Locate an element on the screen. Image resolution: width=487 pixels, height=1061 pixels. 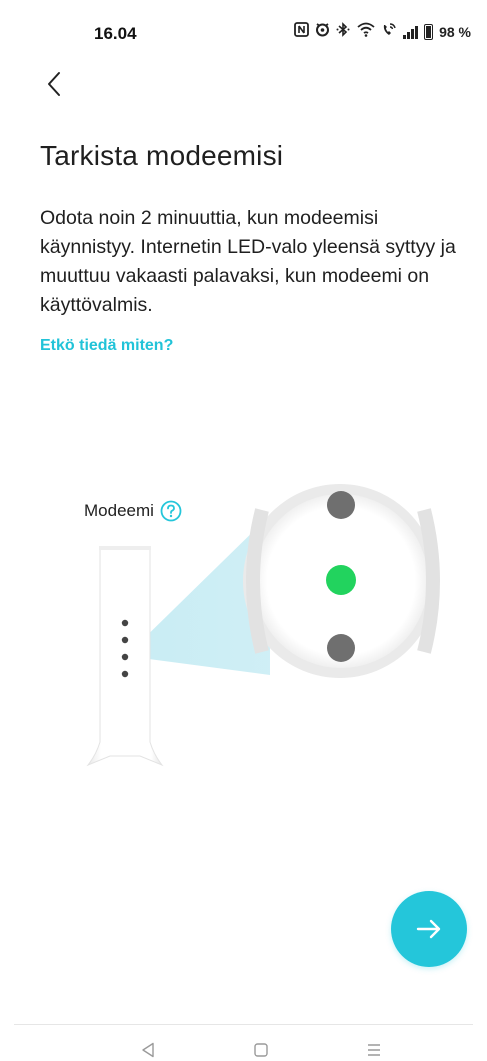
nav-back-button is located at coordinates (148, 1050).